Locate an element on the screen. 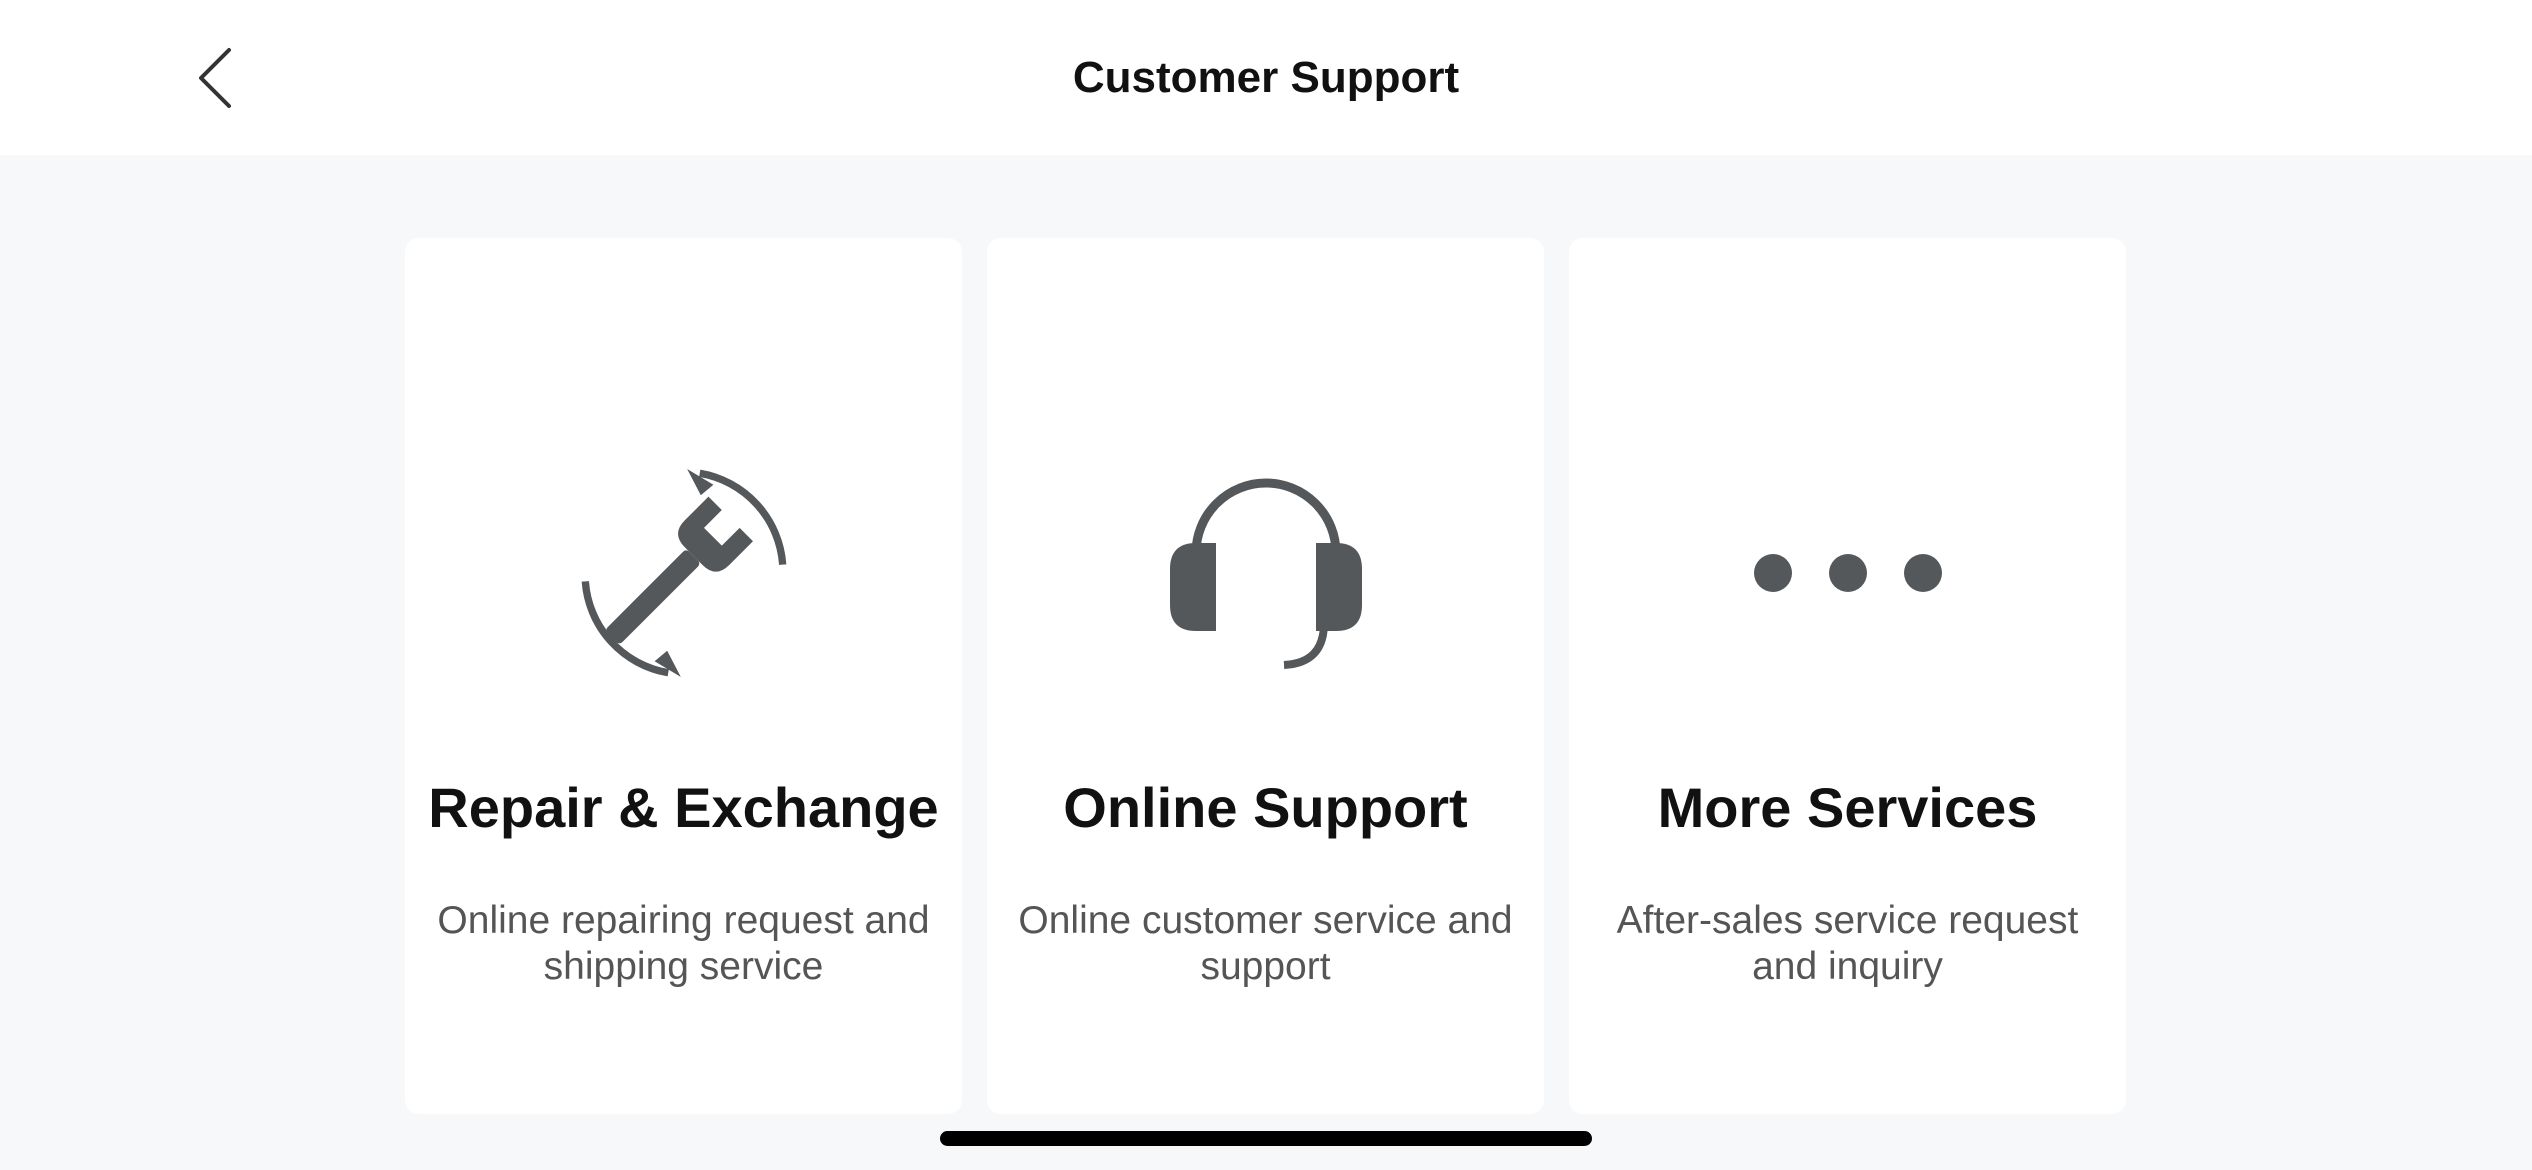 This screenshot has height=1170, width=2532. header-bar: Customer Support is located at coordinates (1266, 77).